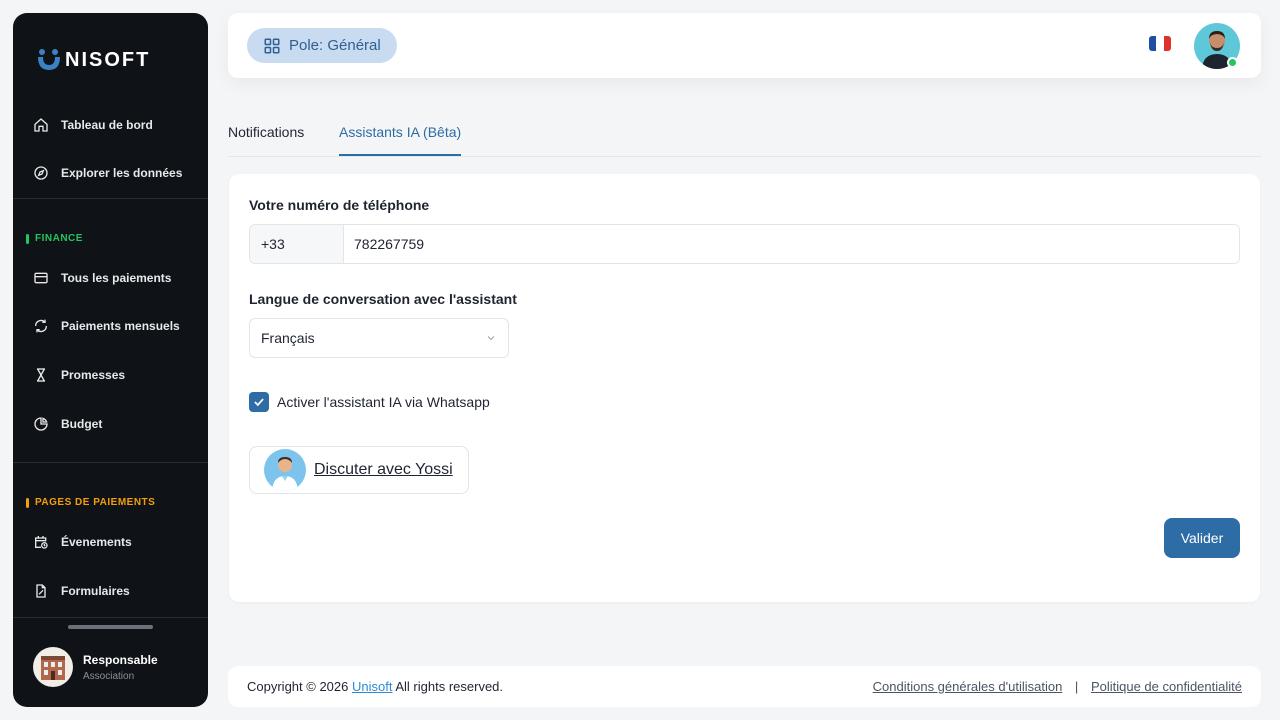 Image resolution: width=1280 pixels, height=720 pixels. What do you see at coordinates (1202, 538) in the screenshot?
I see `submit-button: Valider` at bounding box center [1202, 538].